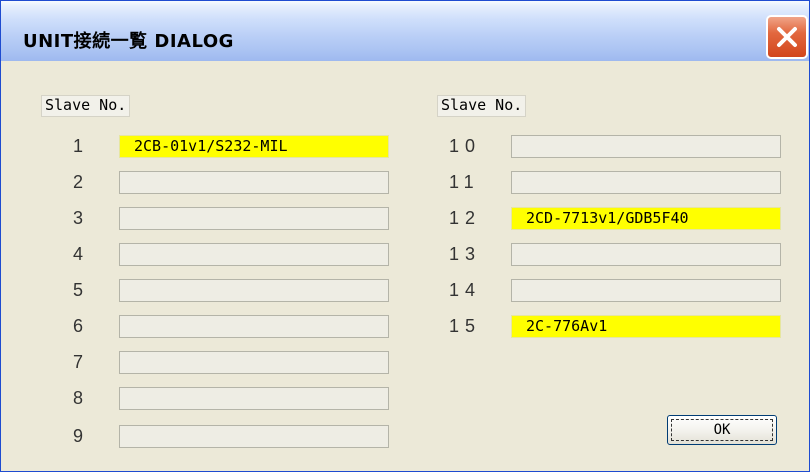 This screenshot has width=810, height=472. What do you see at coordinates (646, 326) in the screenshot?
I see `slave-15-field: 2C-776Av1` at bounding box center [646, 326].